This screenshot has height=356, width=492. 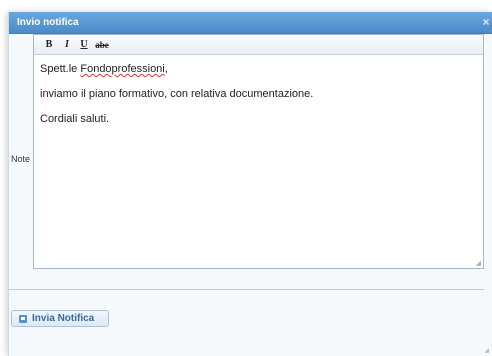 I want to click on underline-button: U, so click(x=84, y=45).